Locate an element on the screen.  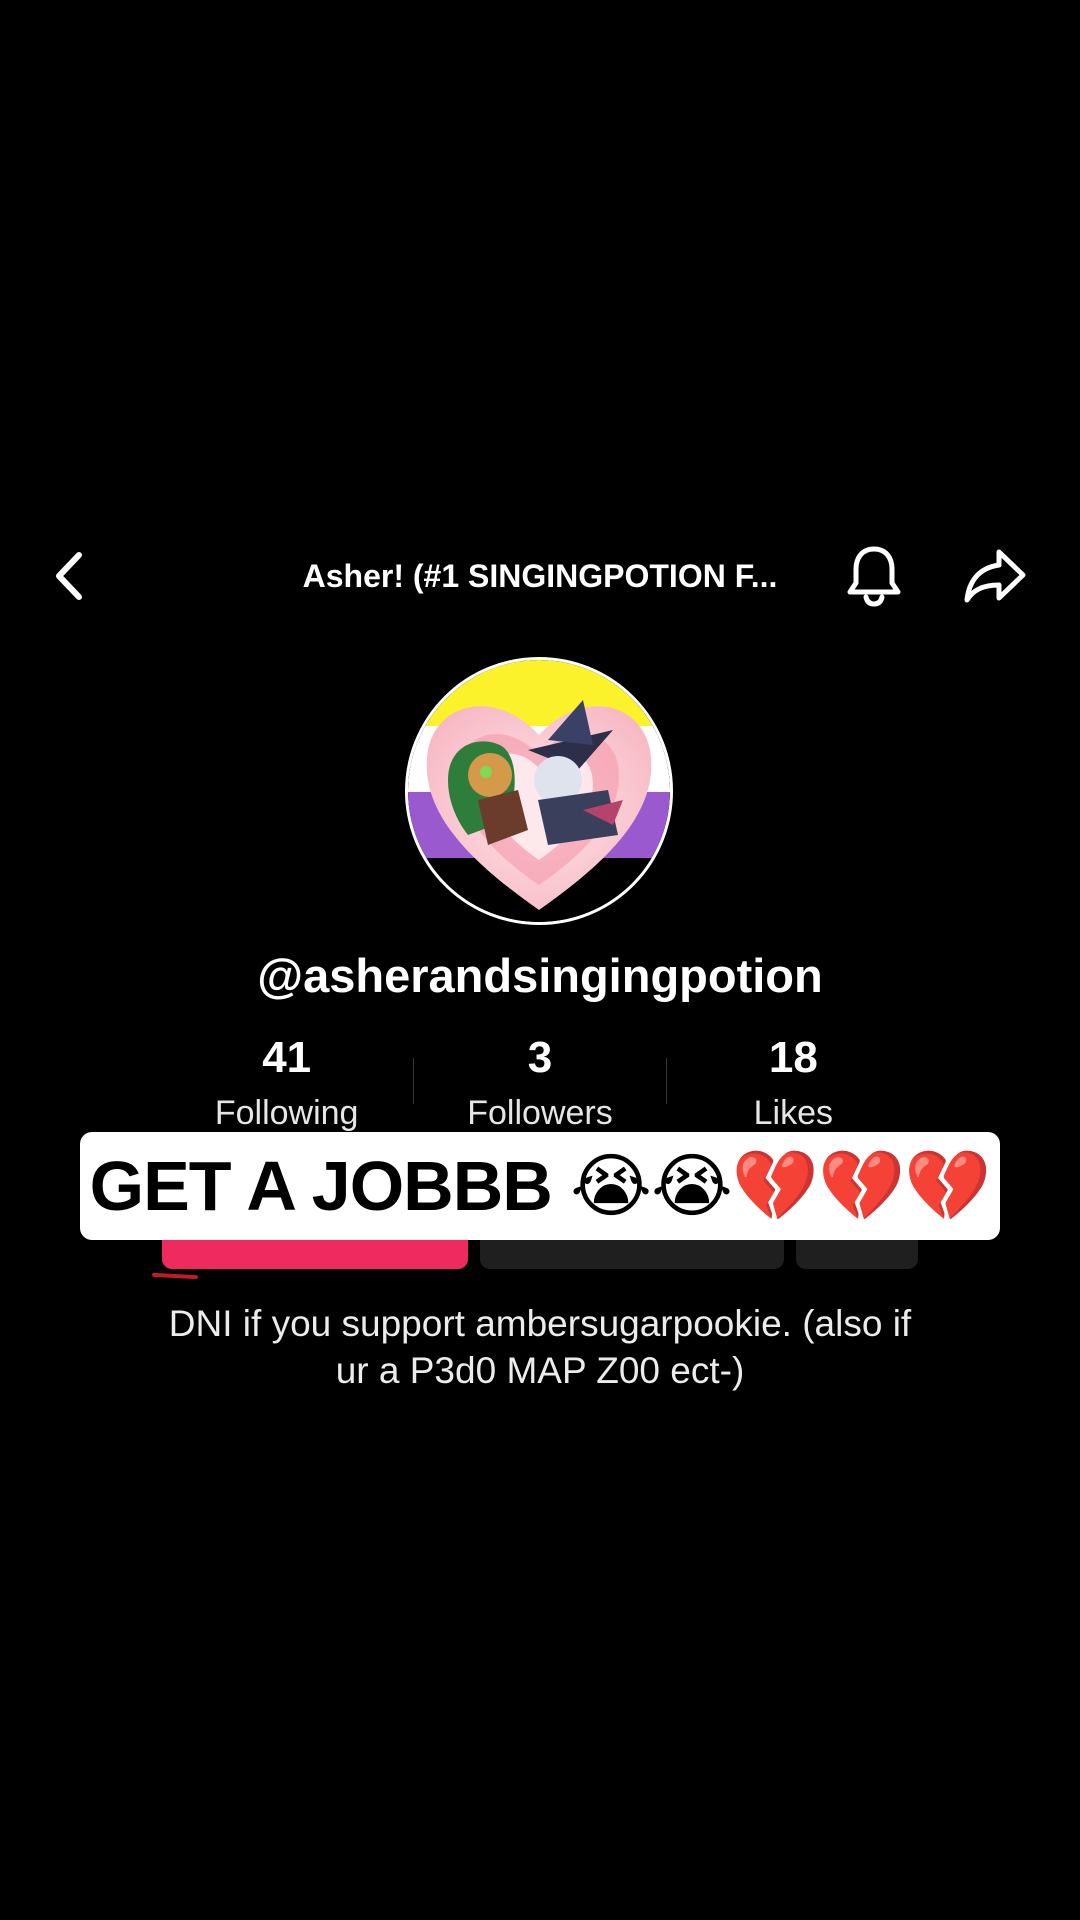
red-scribble-mark is located at coordinates (175, 1276).